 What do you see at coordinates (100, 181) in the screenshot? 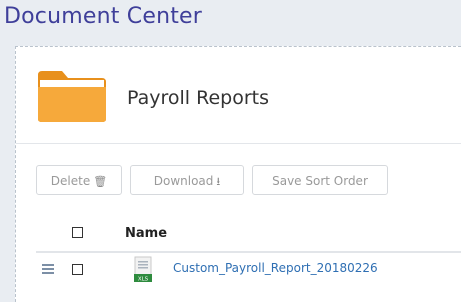
I see `trash-icon: 🗑` at bounding box center [100, 181].